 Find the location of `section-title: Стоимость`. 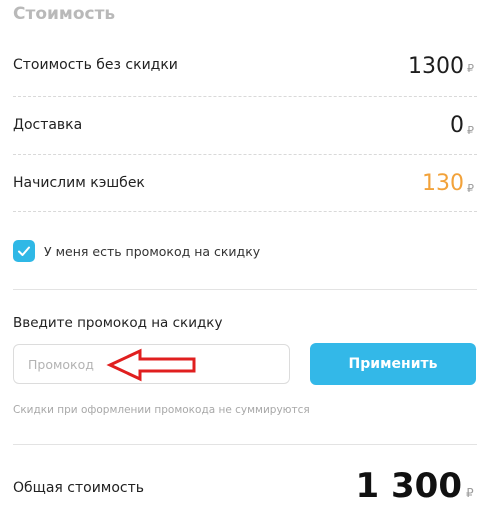

section-title: Стоимость is located at coordinates (64, 14).